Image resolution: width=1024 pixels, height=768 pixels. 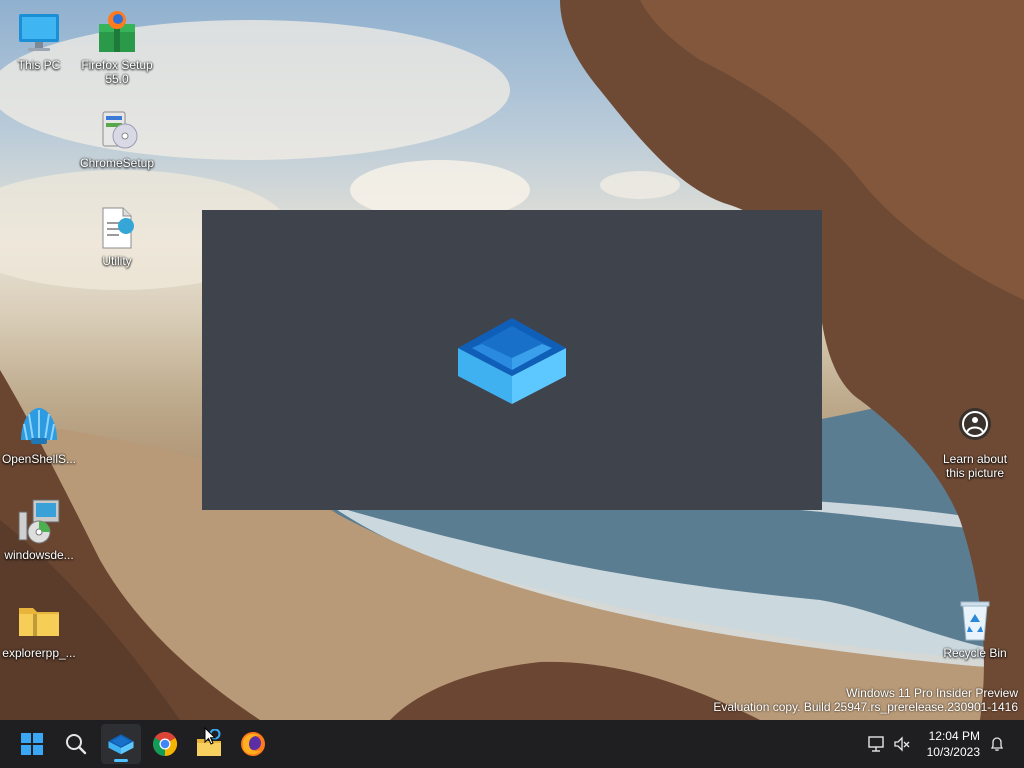 I want to click on recycle-bin-icon, so click(x=975, y=620).